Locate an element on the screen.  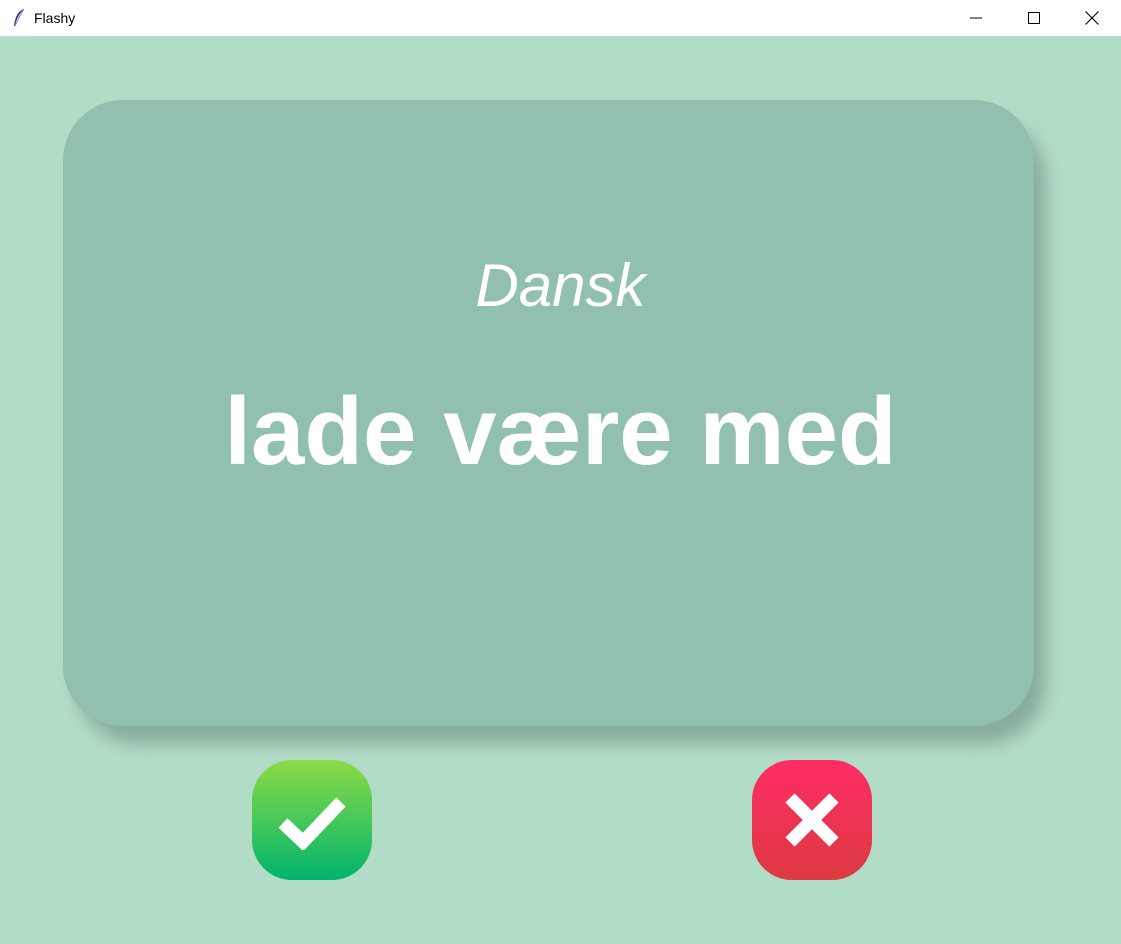
known-button is located at coordinates (312, 820).